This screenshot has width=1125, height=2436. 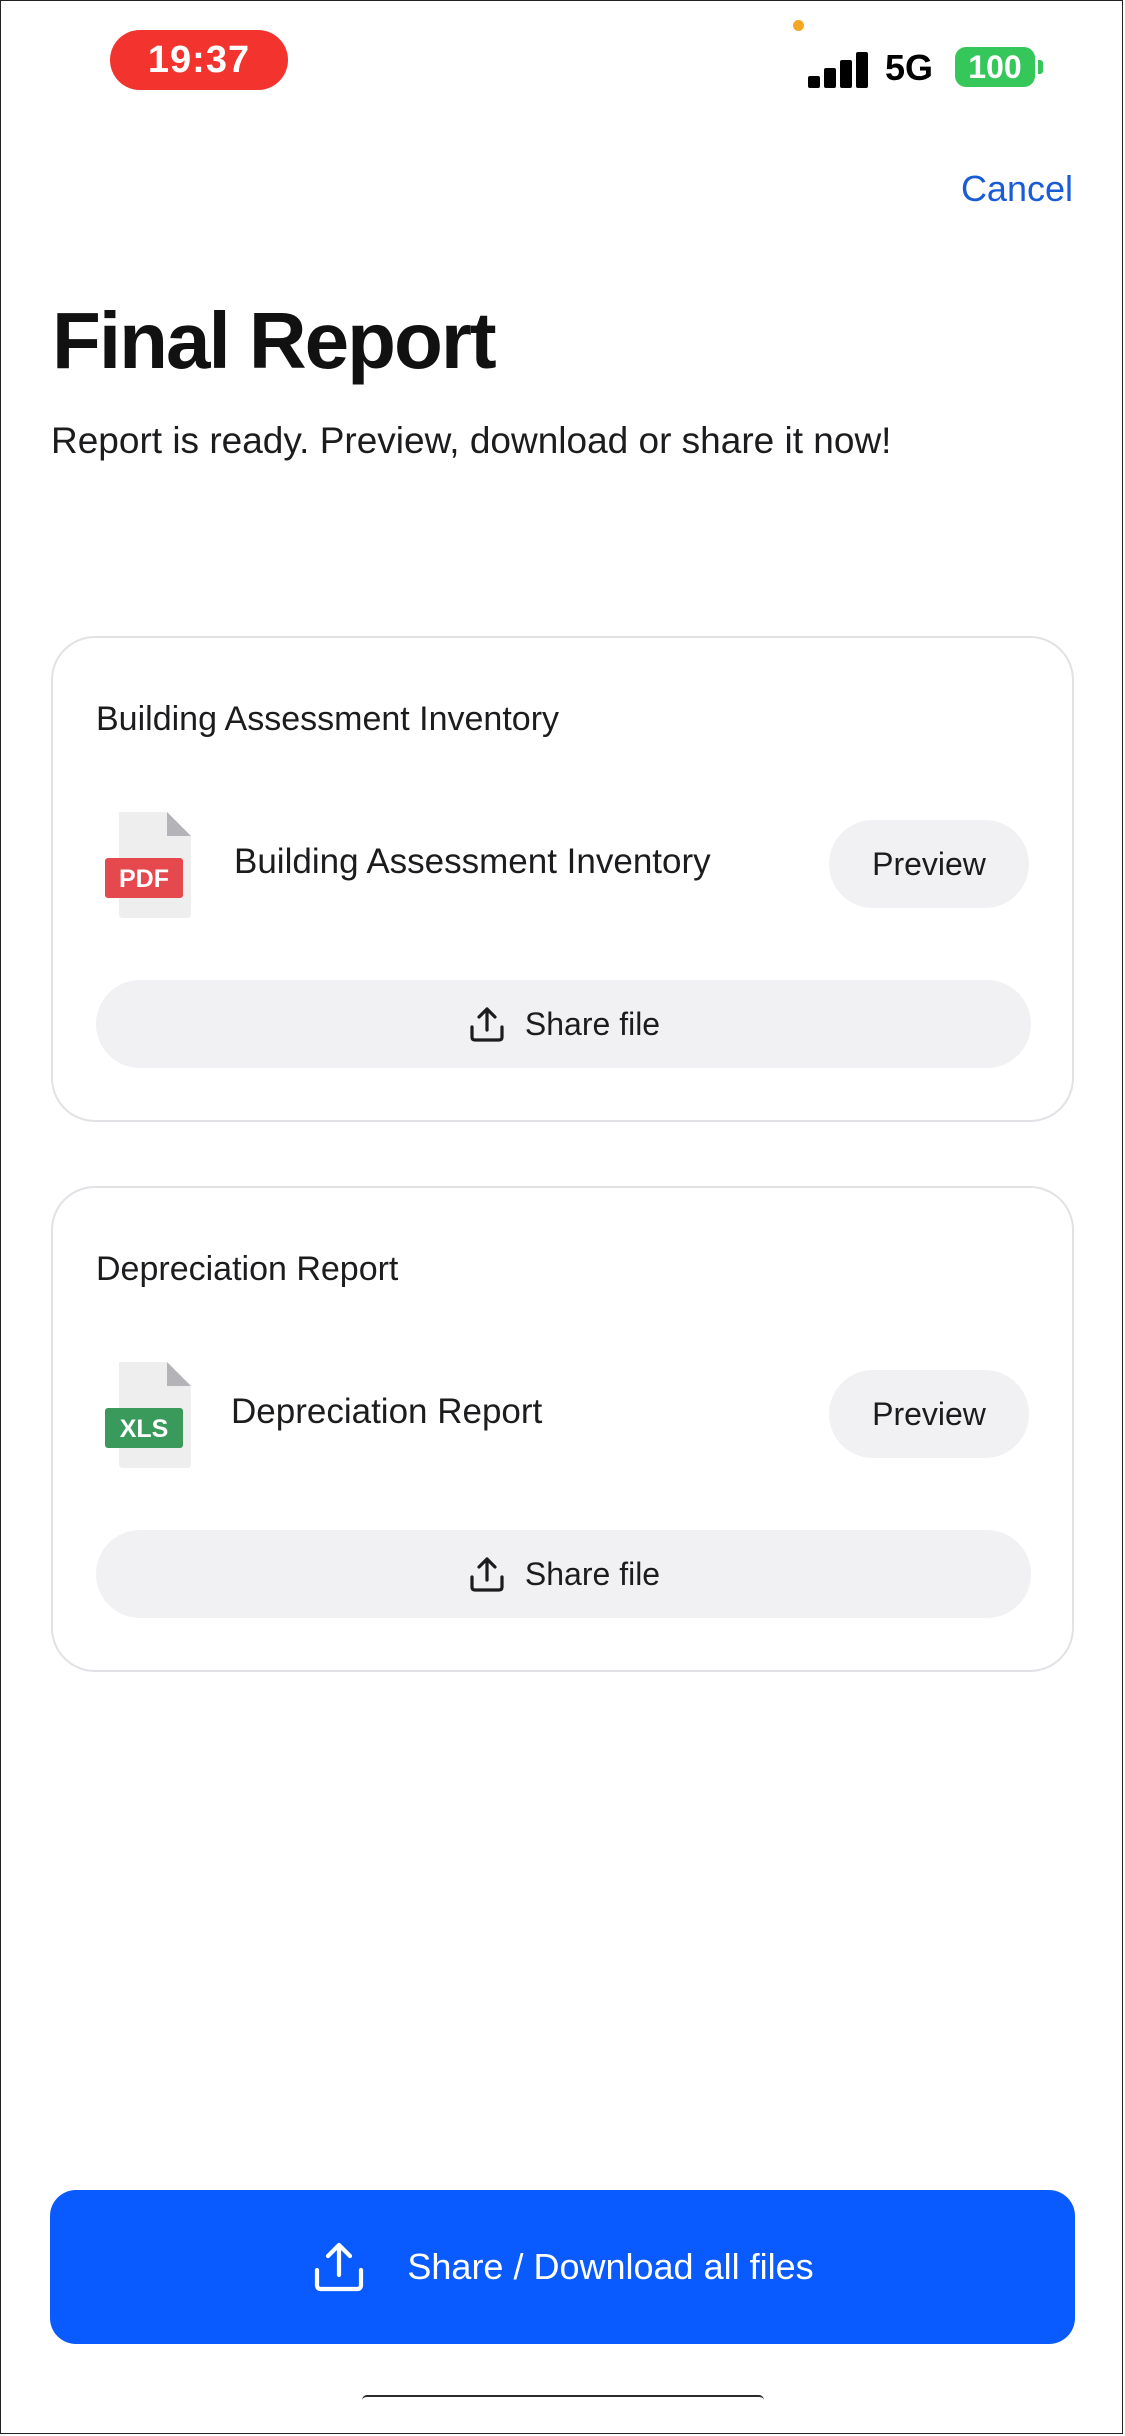 I want to click on battery-level: 100, so click(x=995, y=66).